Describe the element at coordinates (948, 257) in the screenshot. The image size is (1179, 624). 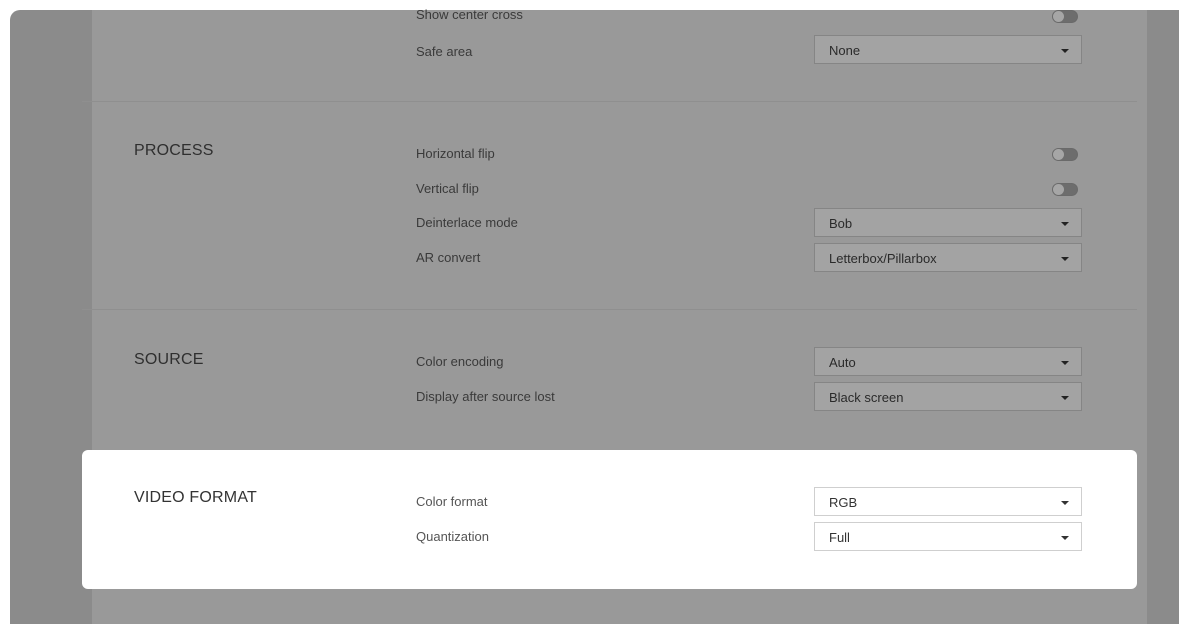
I see `ar-convert-select: Letterbox/Pillarbox` at that location.